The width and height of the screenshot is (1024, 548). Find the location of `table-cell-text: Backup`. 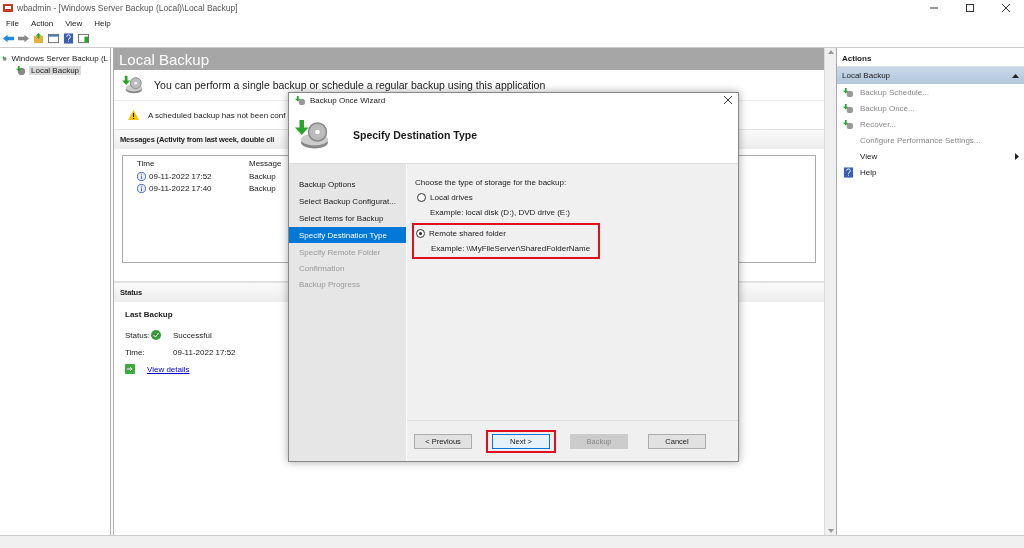

table-cell-text: Backup is located at coordinates (263, 176).